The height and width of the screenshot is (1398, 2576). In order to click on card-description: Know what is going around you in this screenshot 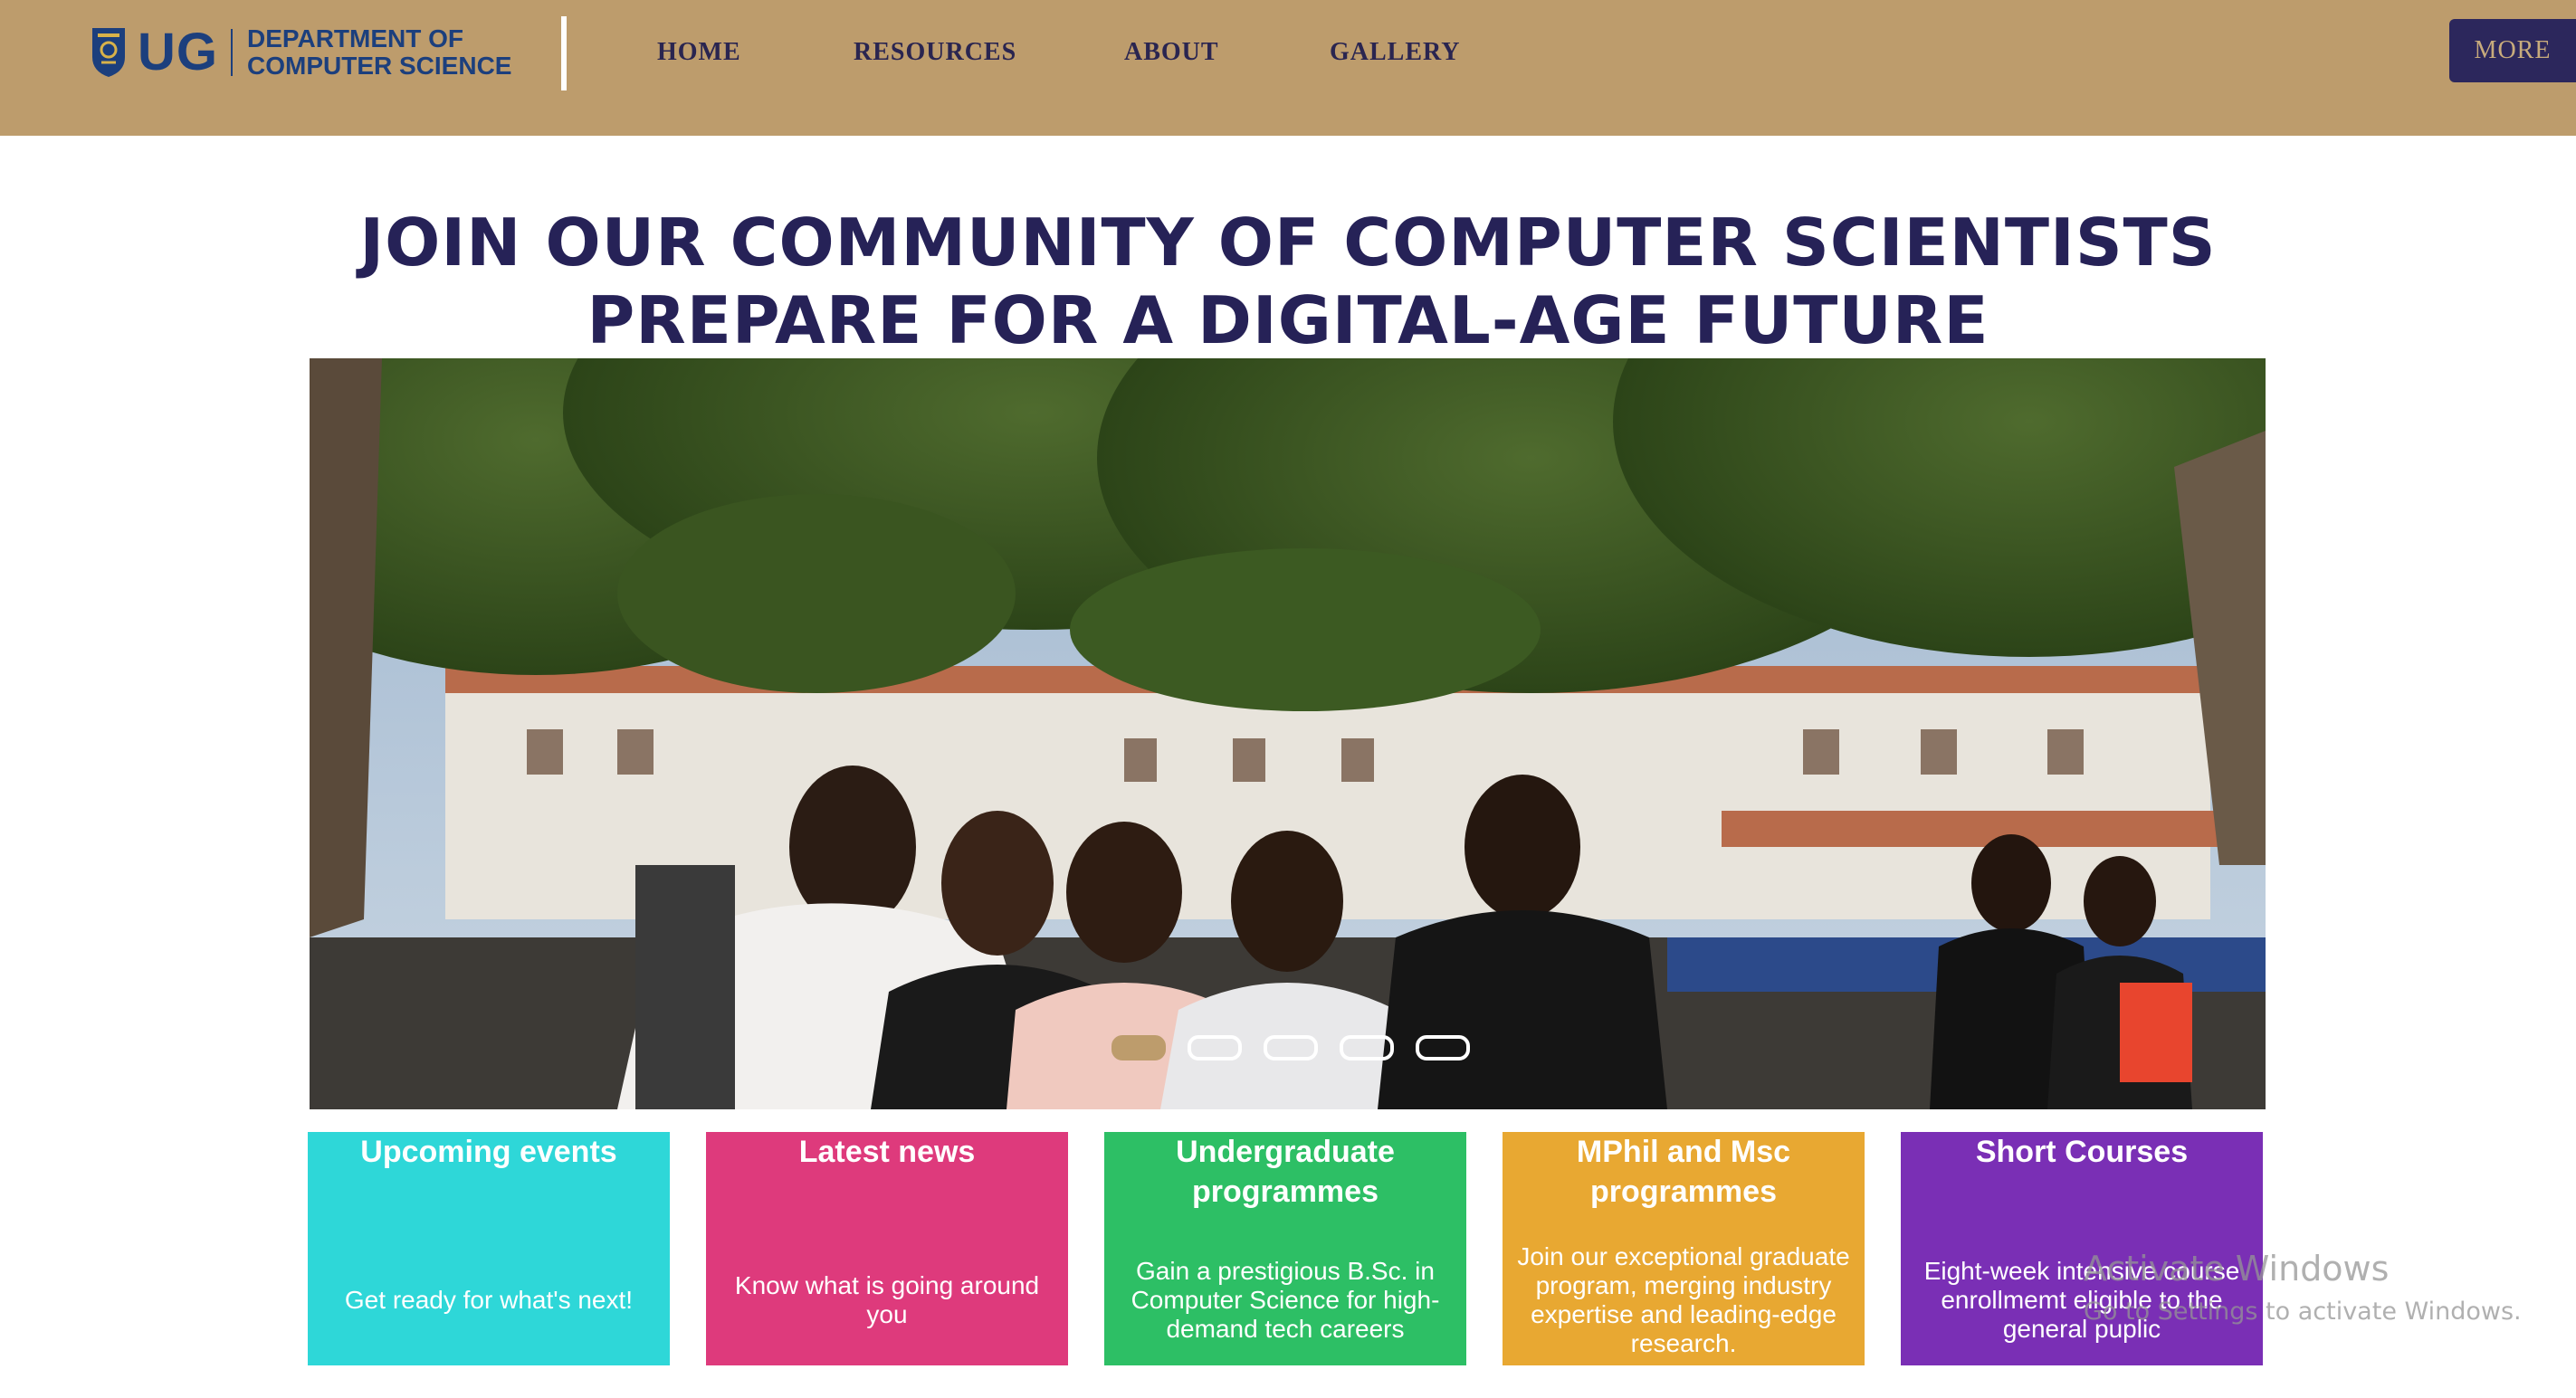, I will do `click(887, 1299)`.